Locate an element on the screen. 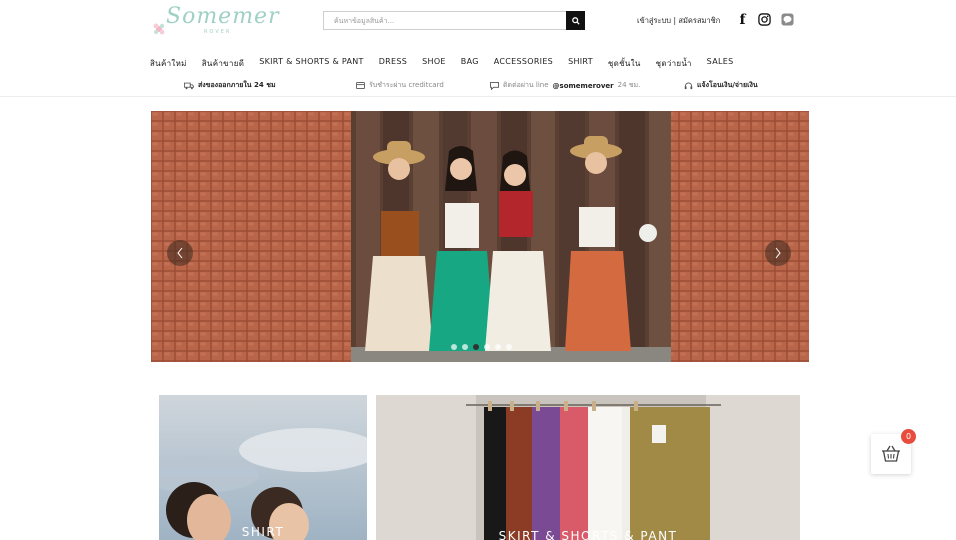 Image resolution: width=956 pixels, height=540 pixels. info-shipping: ส่งของออกภายใน 24 ชม is located at coordinates (230, 85).